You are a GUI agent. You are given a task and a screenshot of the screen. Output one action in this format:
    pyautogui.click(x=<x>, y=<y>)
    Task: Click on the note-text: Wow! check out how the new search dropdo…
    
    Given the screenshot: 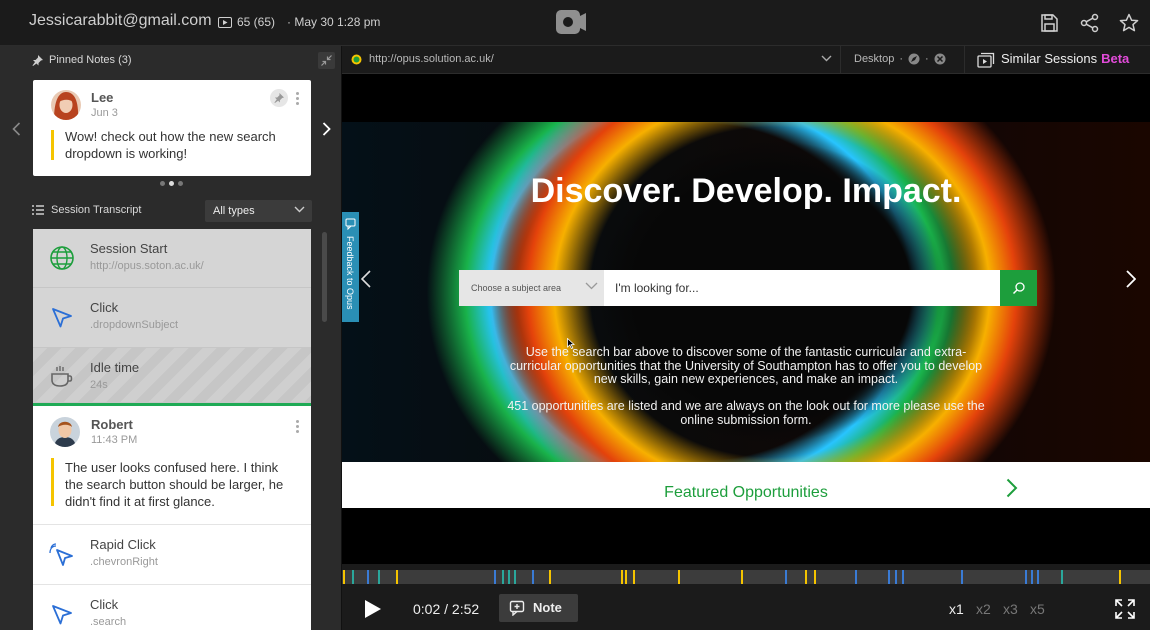 What is the action you would take?
    pyautogui.click(x=170, y=145)
    